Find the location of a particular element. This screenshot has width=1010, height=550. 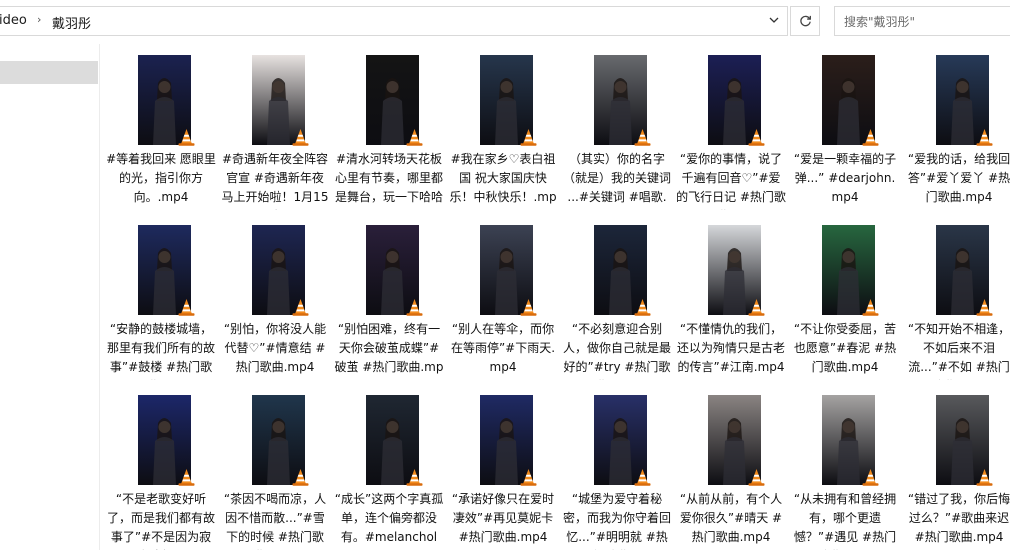

file-name: “不知开始不相逢，不如后来不泪流...”#不如 #热门歌曲.mp4 is located at coordinates (958, 351).